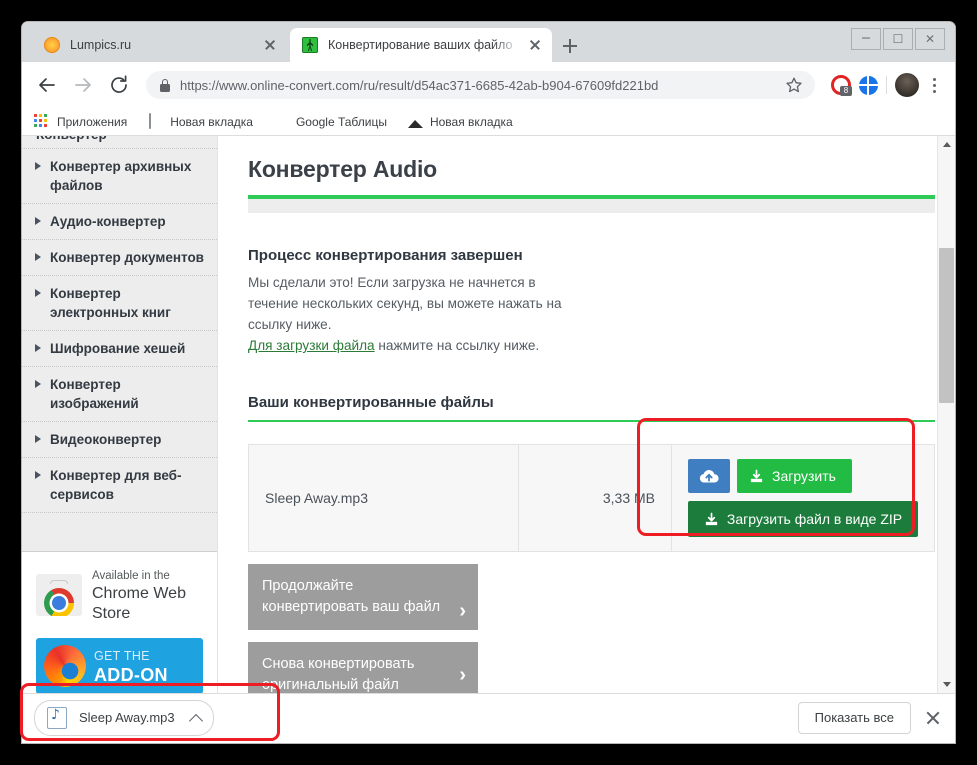 The width and height of the screenshot is (977, 765). I want to click on show-all-downloads-button: Показать все, so click(854, 717).